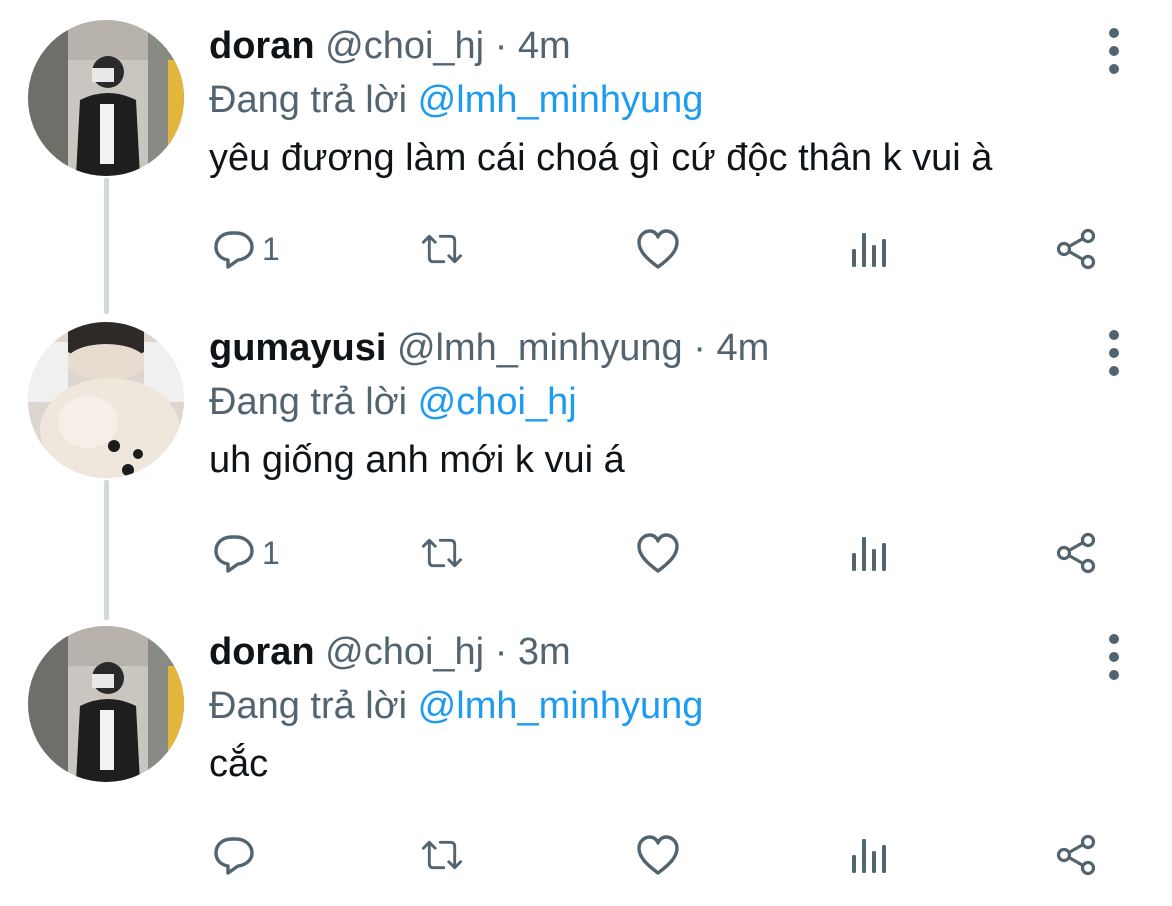 This screenshot has height=906, width=1172. I want to click on tweet-text: uh giống anh mới k vui á, so click(417, 460).